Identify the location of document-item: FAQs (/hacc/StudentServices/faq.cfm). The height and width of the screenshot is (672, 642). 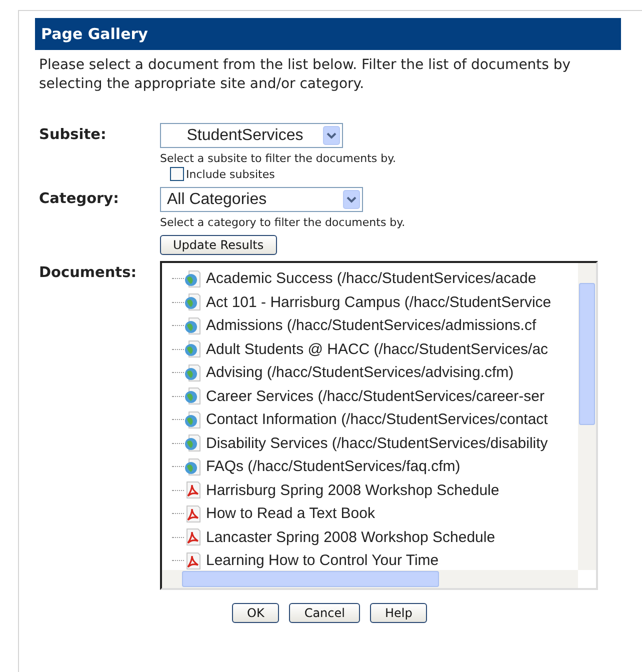
(333, 467).